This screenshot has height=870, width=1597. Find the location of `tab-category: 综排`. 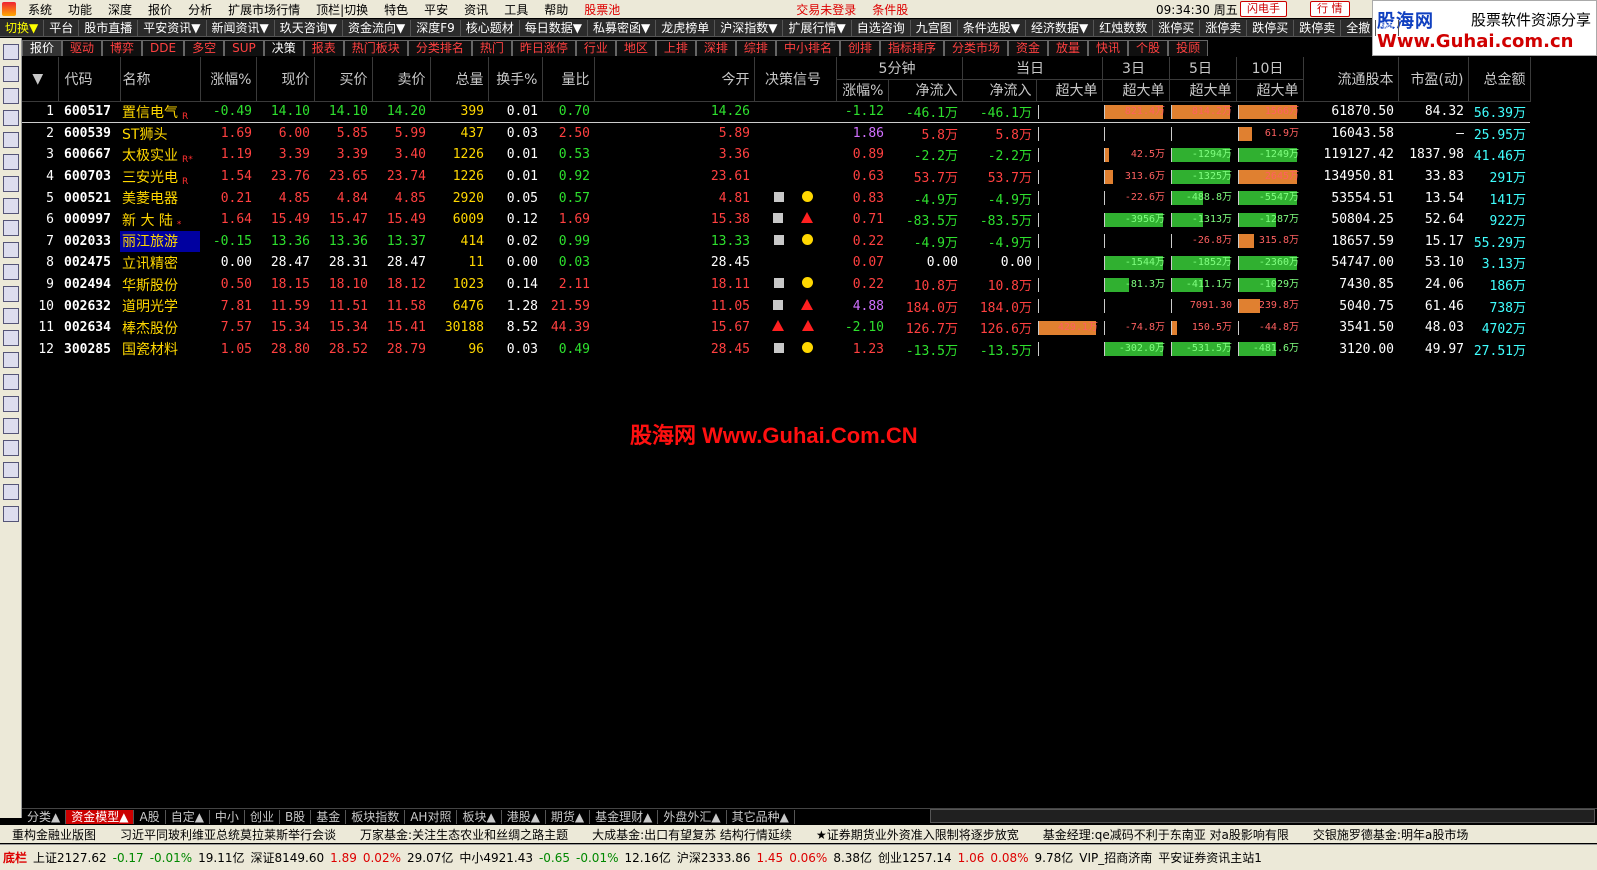

tab-category: 综排 is located at coordinates (755, 48).